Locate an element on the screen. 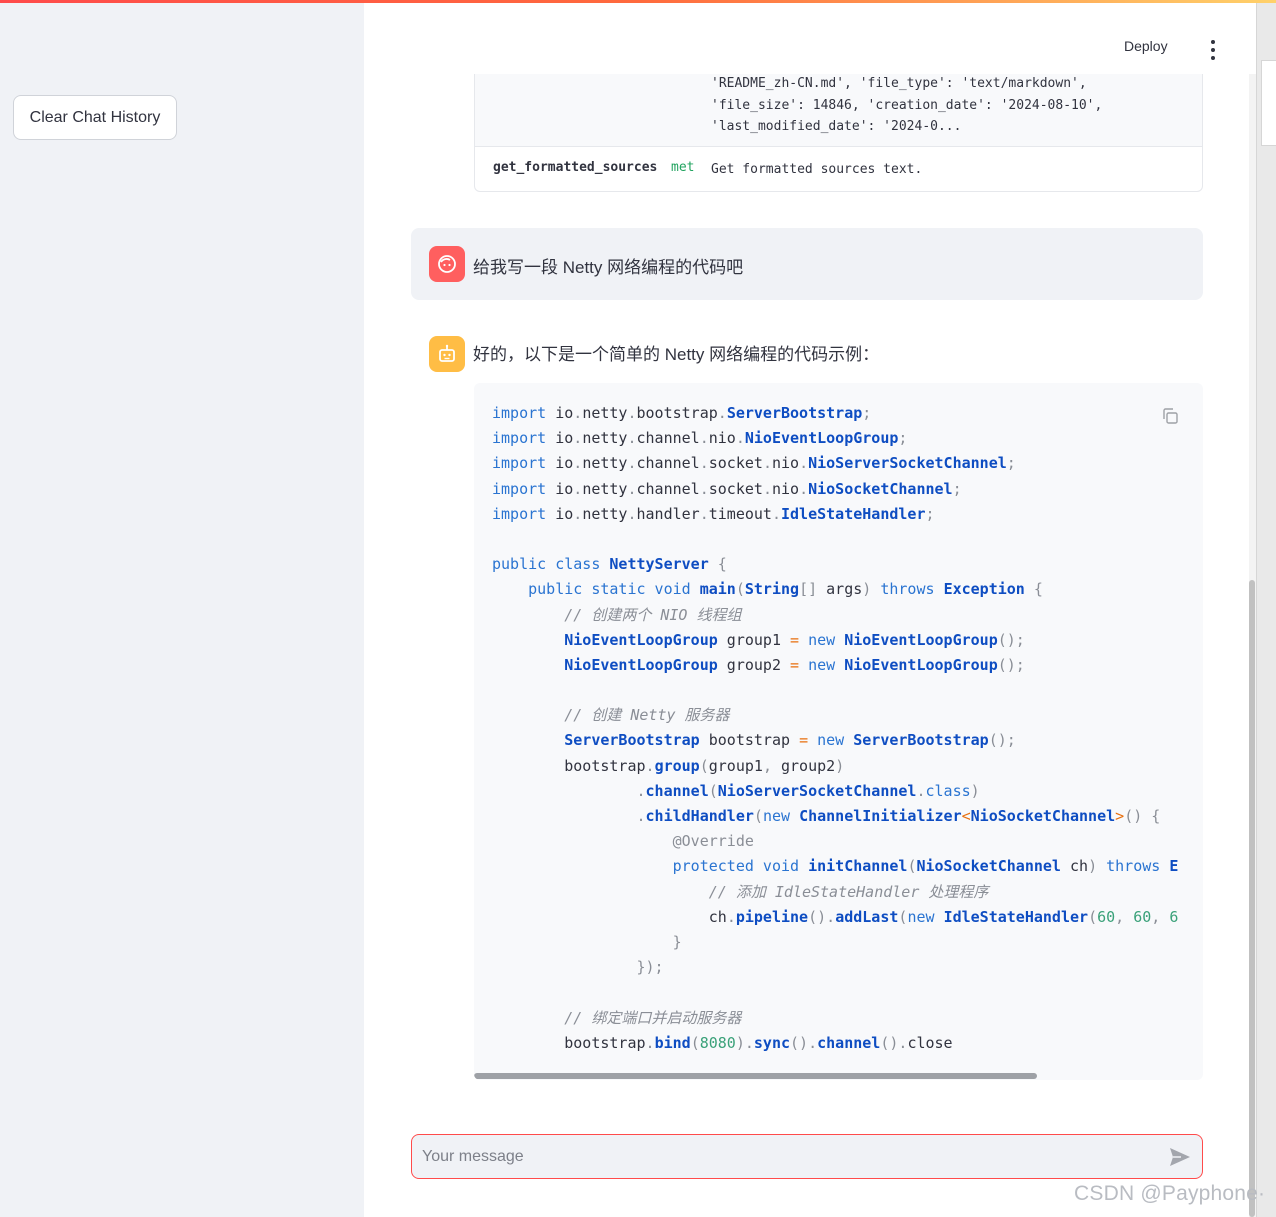 The height and width of the screenshot is (1217, 1276). app-header: Deploy is located at coordinates (810, 41).